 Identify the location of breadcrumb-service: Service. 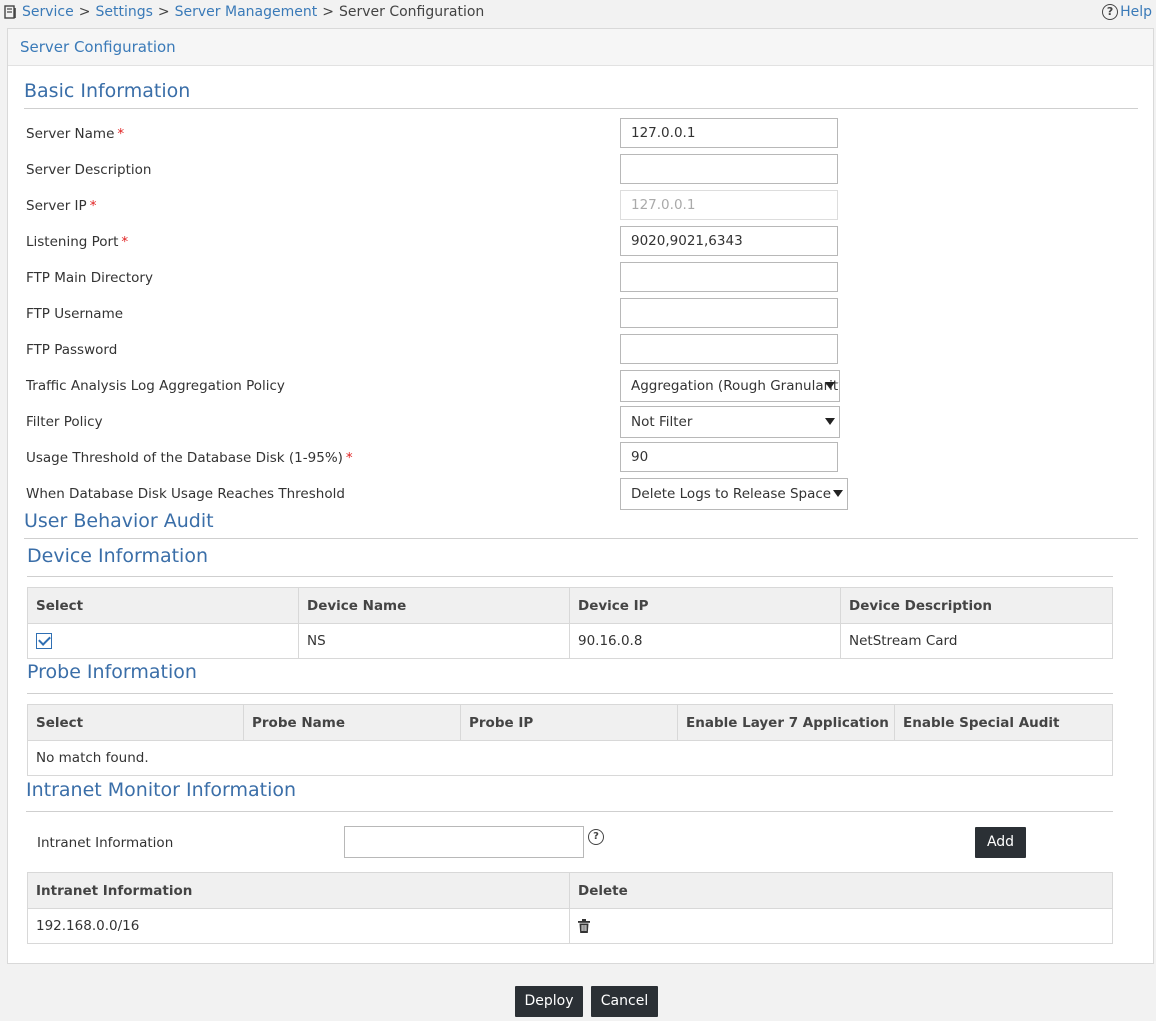
(48, 12).